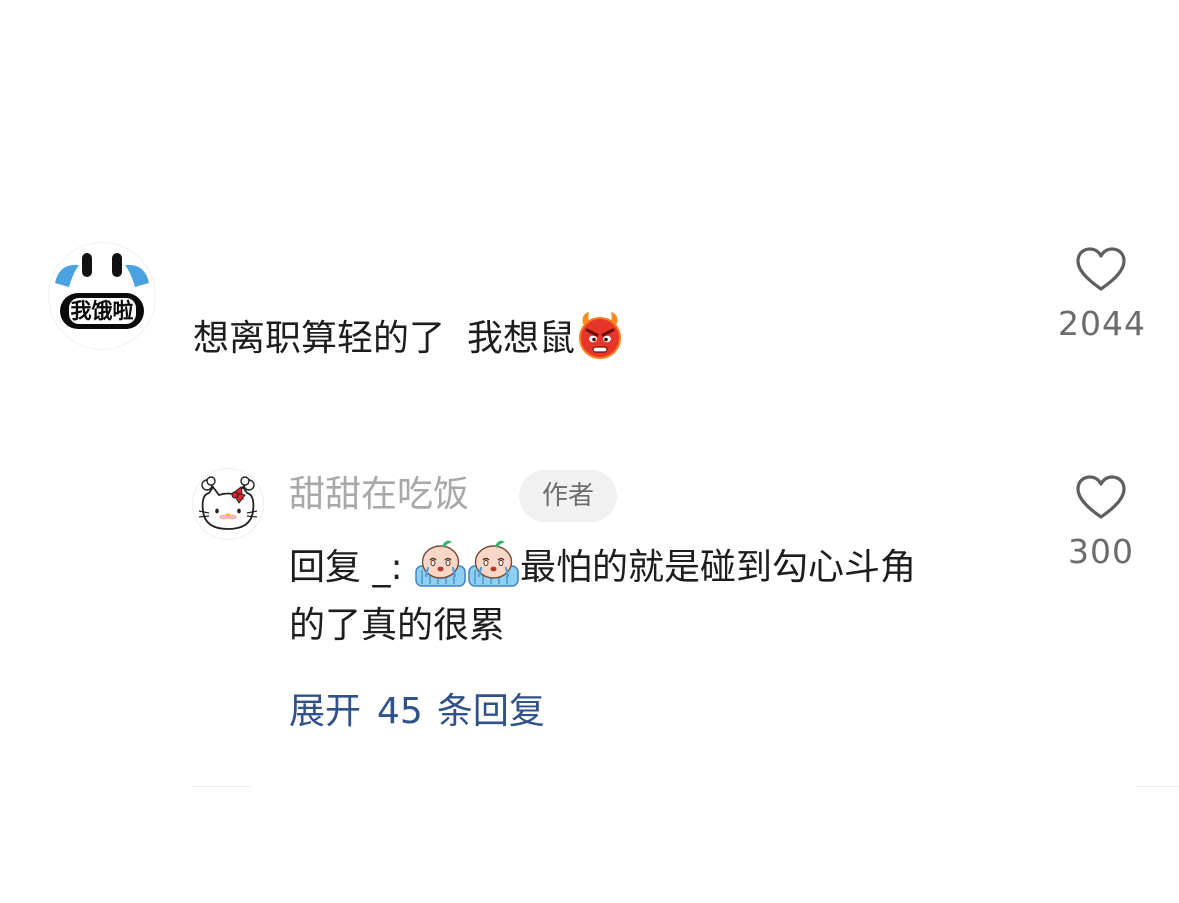  Describe the element at coordinates (397, 625) in the screenshot. I see `reply-text-line2: 的了真的很累` at that location.